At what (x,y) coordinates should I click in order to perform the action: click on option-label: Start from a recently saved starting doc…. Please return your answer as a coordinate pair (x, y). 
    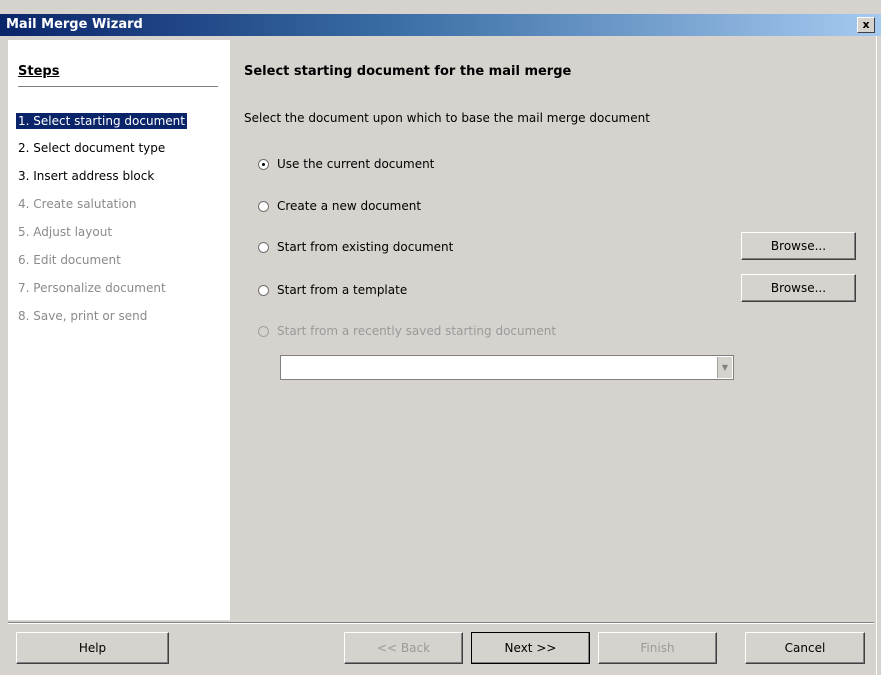
    Looking at the image, I should click on (417, 331).